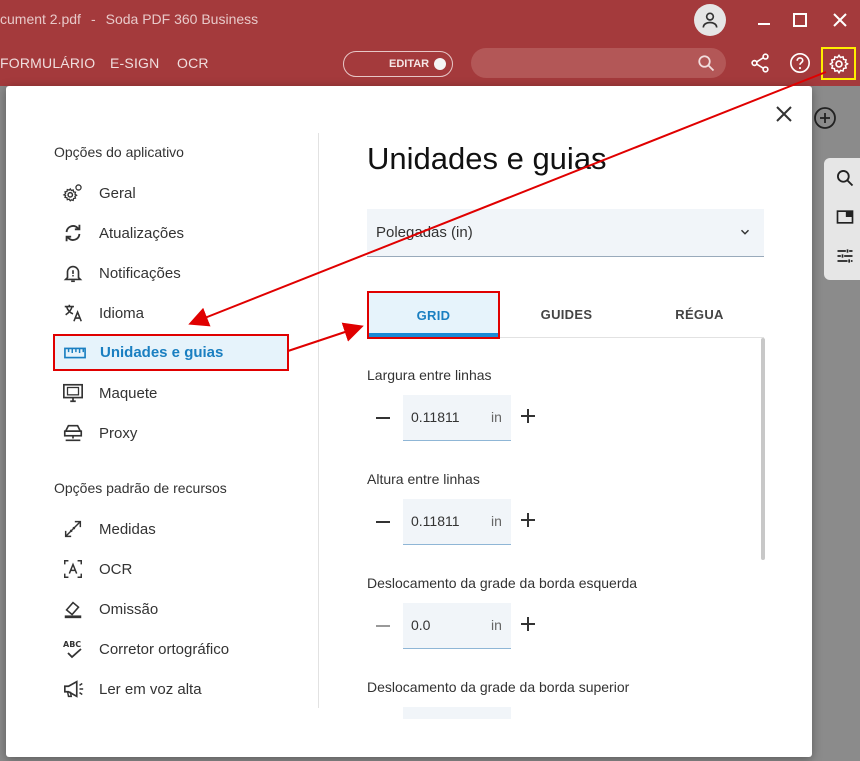  What do you see at coordinates (845, 217) in the screenshot?
I see `panel-icon` at bounding box center [845, 217].